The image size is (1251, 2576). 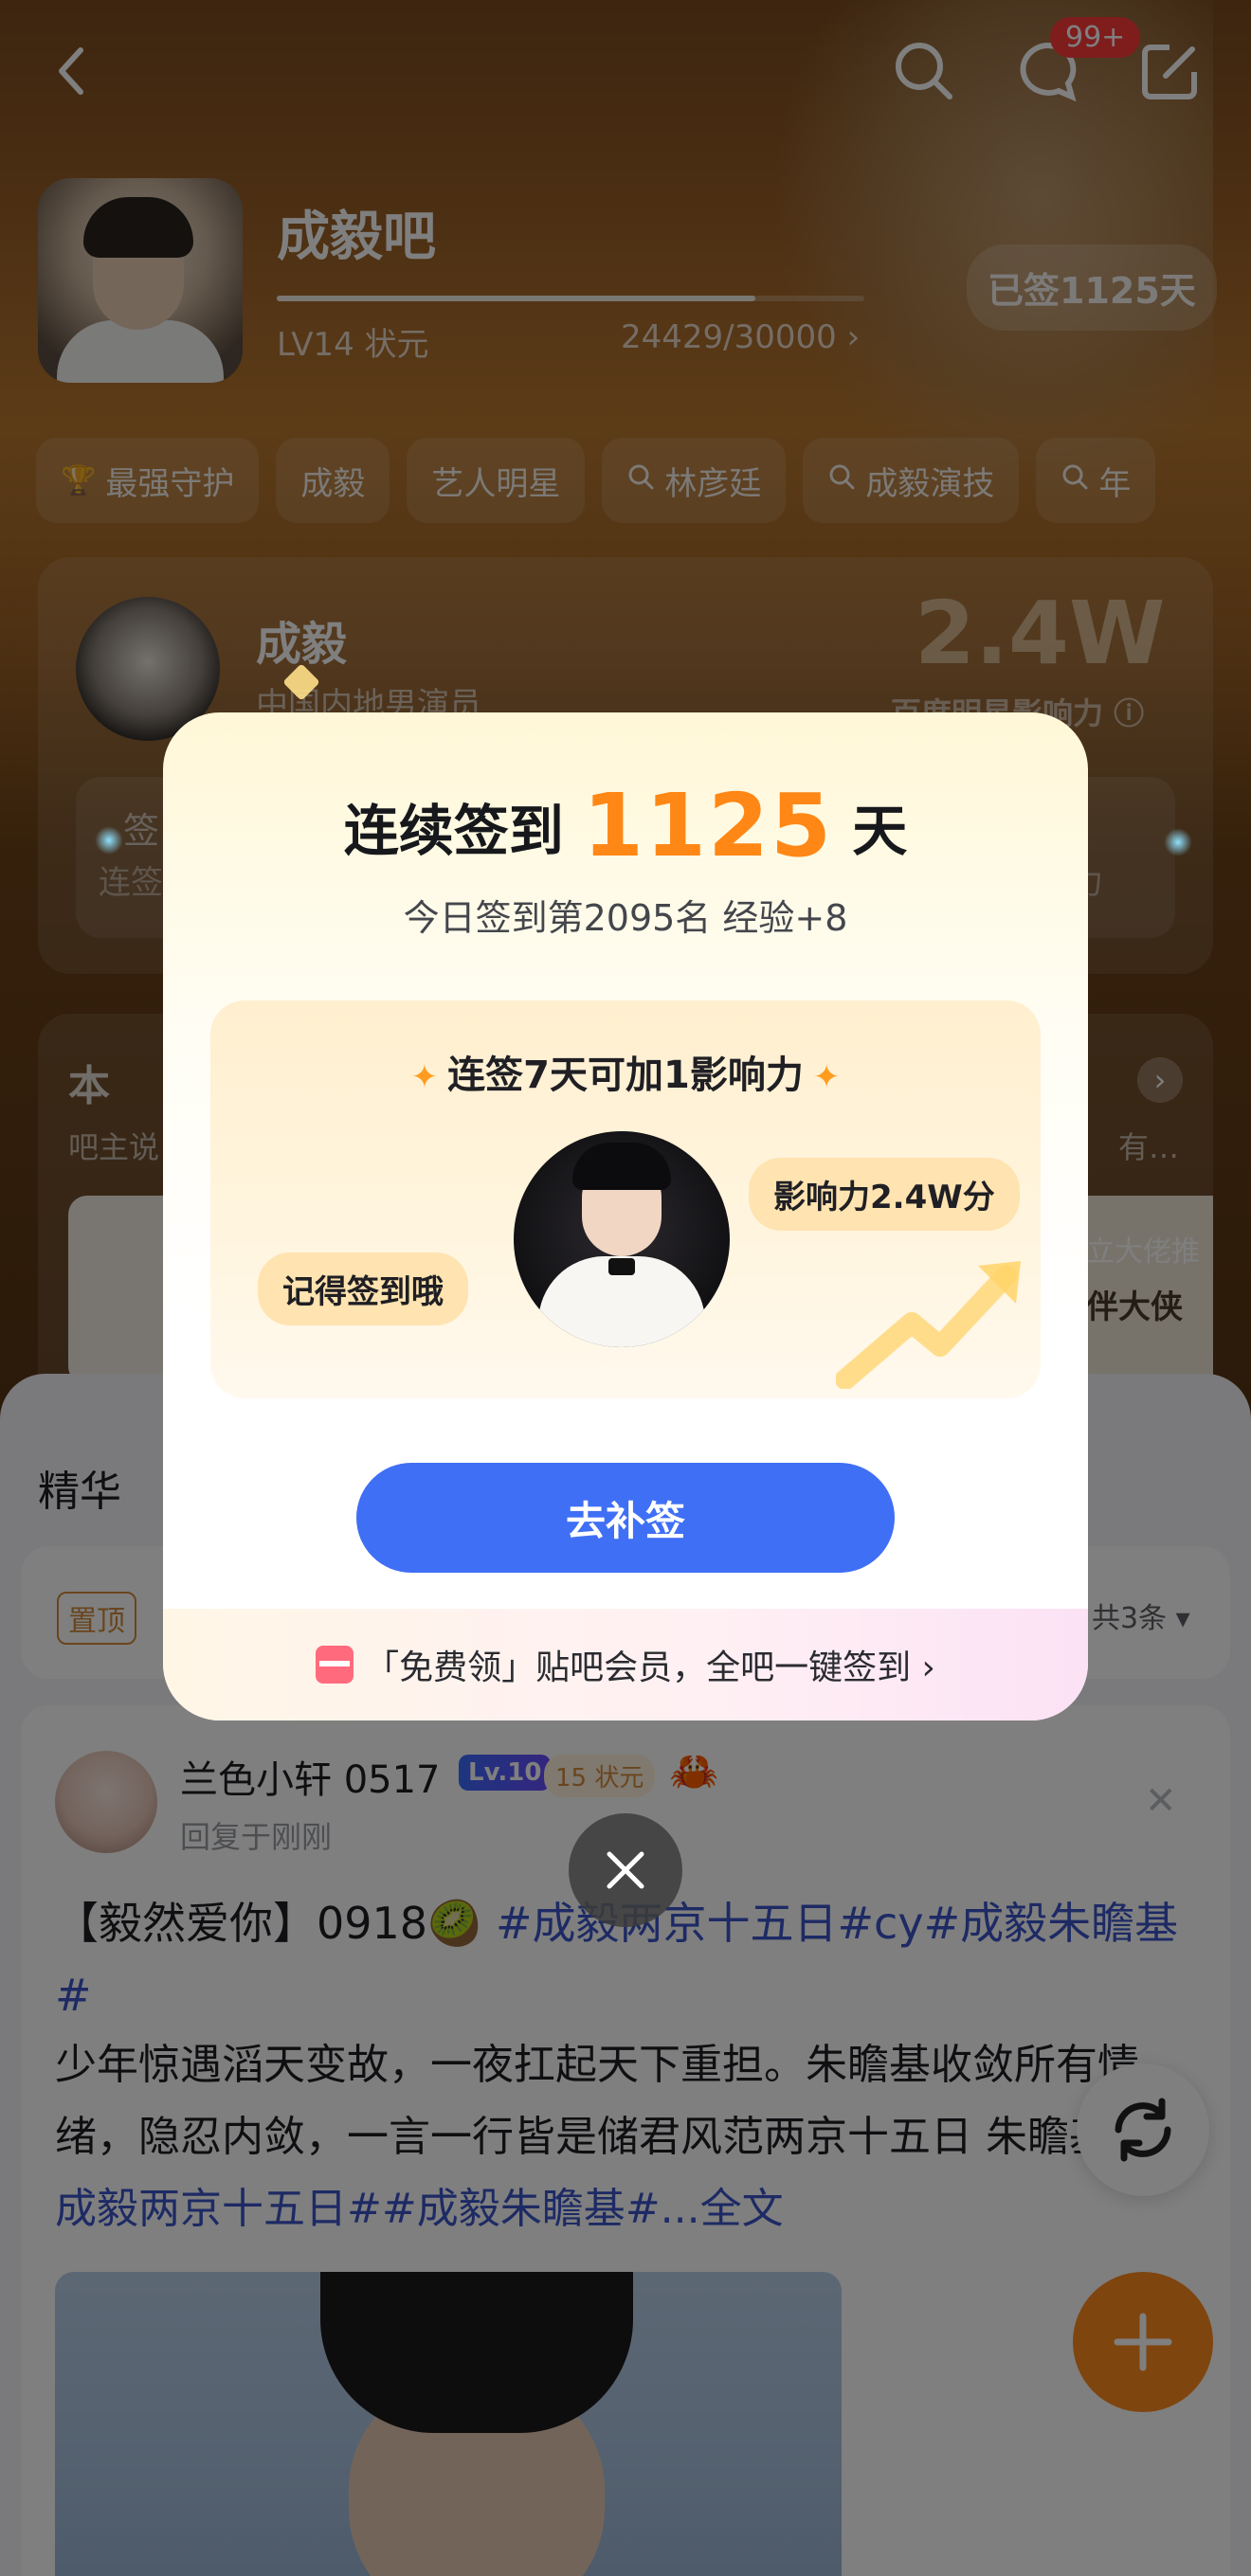 I want to click on star-photo, so click(x=622, y=1239).